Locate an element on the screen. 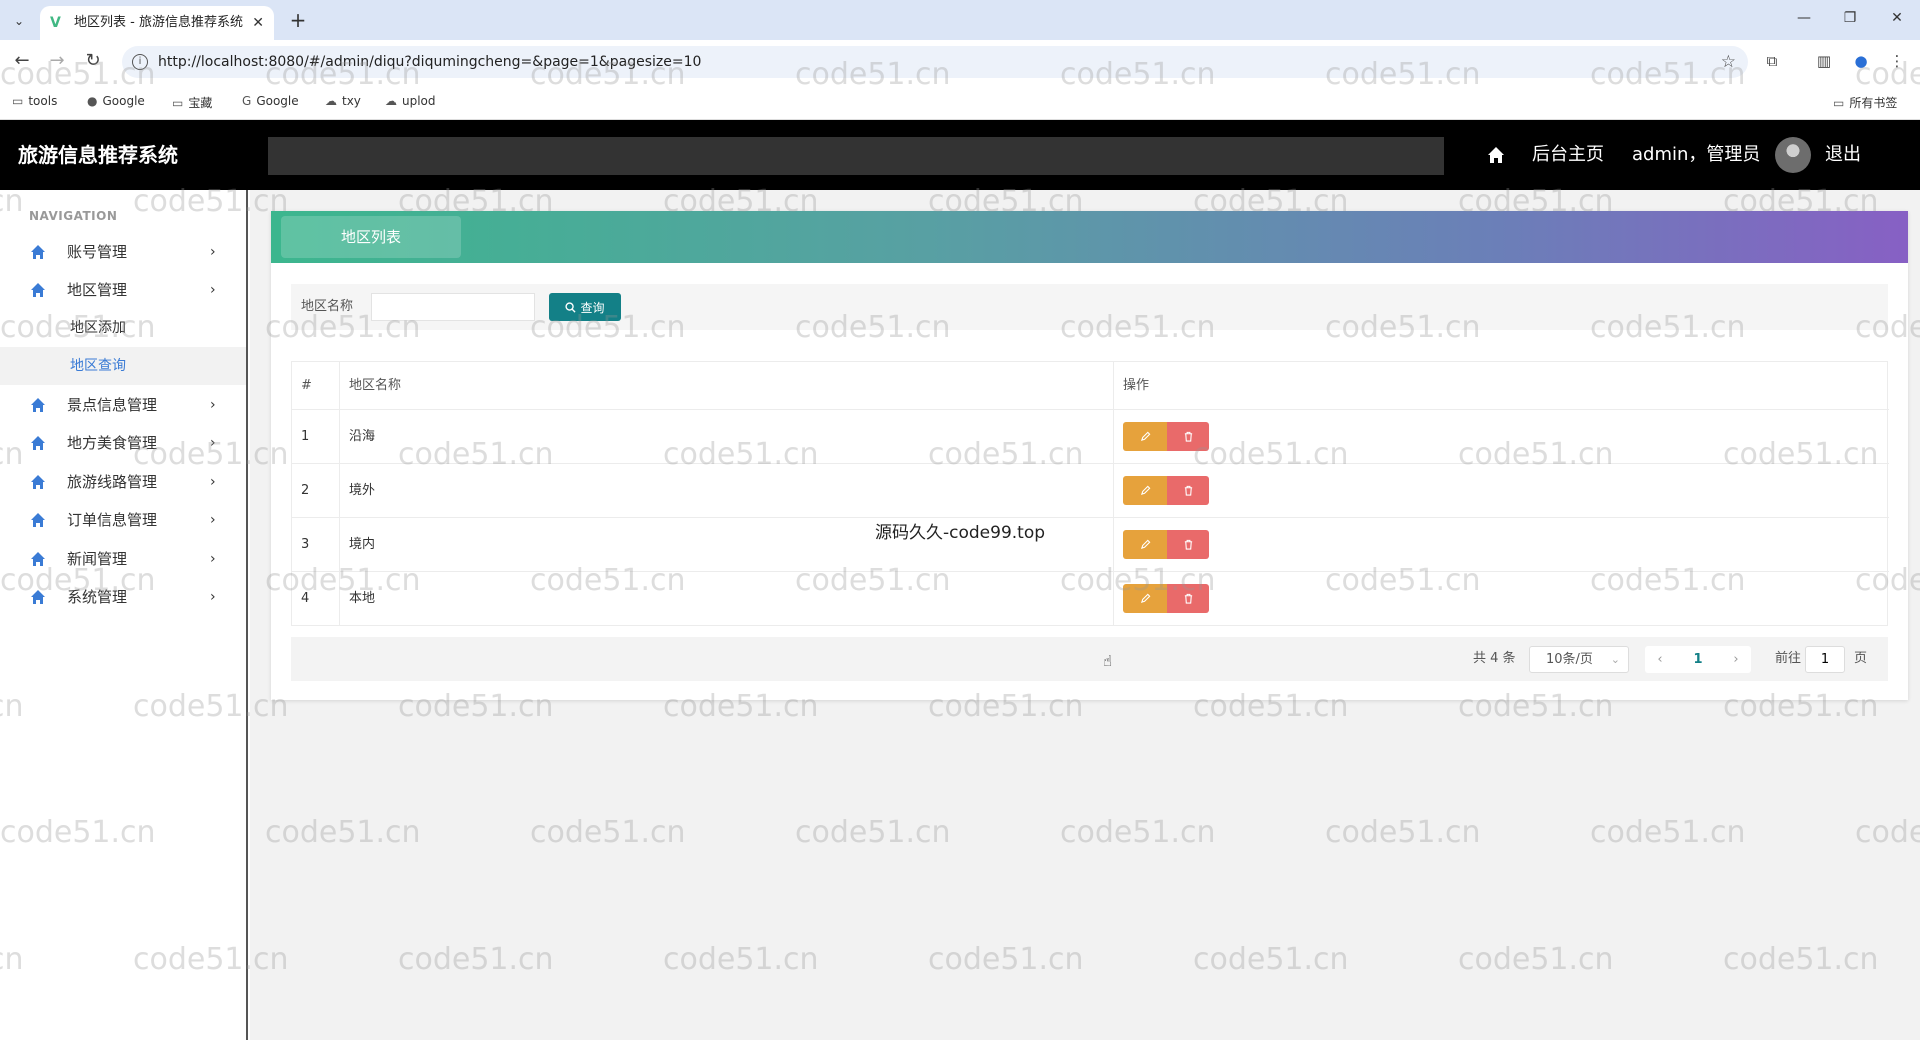 Image resolution: width=1920 pixels, height=1040 pixels. bookmark-txy: ☁ txy is located at coordinates (343, 101).